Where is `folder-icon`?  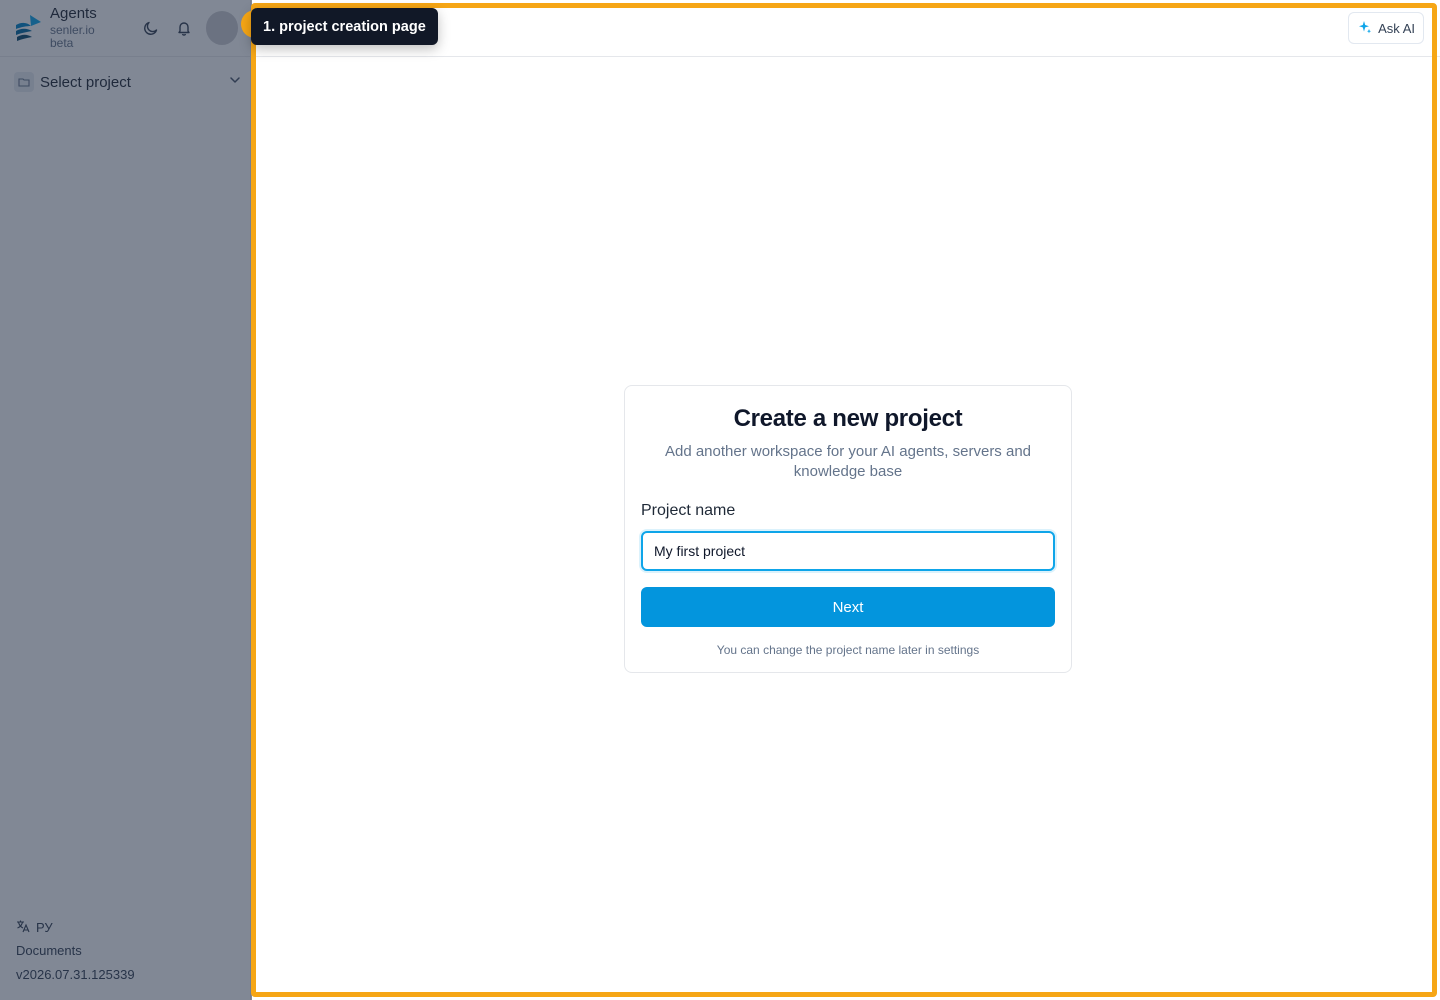
folder-icon is located at coordinates (24, 82).